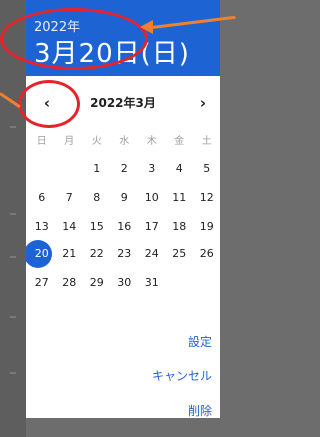 This screenshot has width=320, height=437. I want to click on day-number: 21, so click(69, 253).